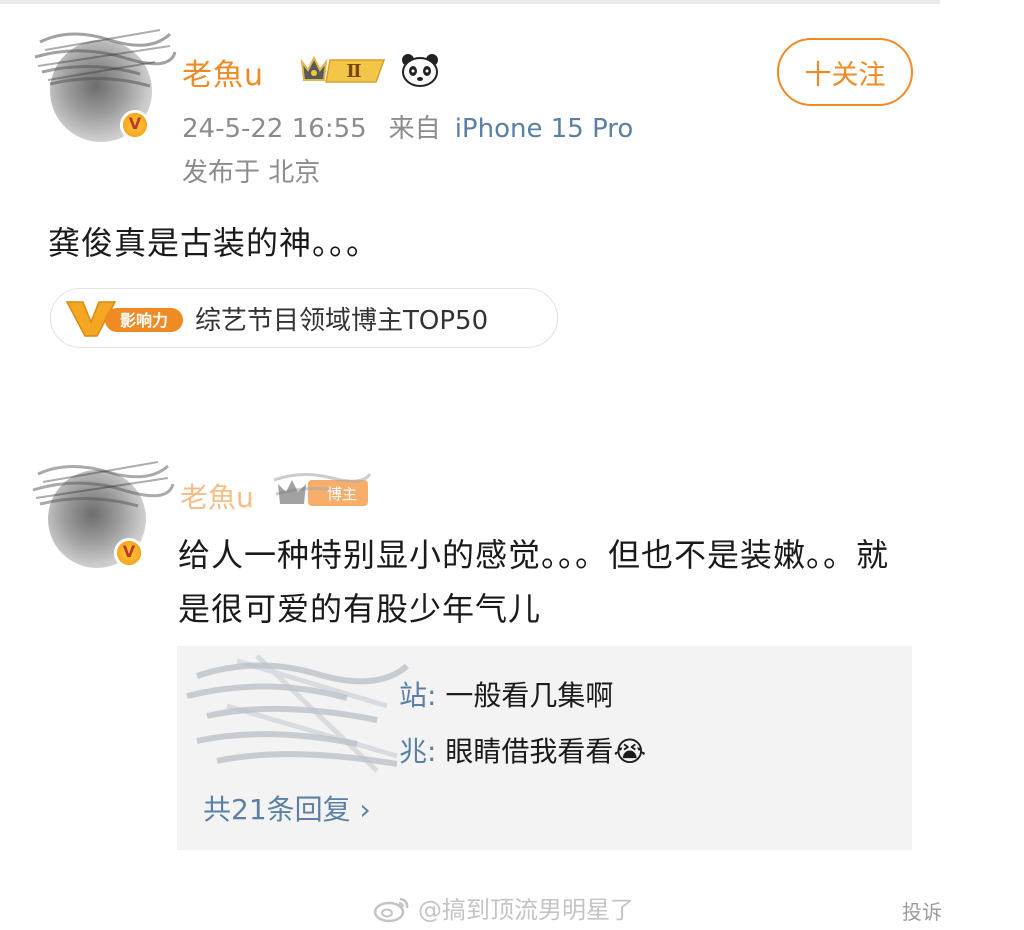 This screenshot has height=930, width=1024. Describe the element at coordinates (534, 582) in the screenshot. I see `comment-body-text: 给人一种特别显小的感觉。。。但也不是装嫩。。就是很可爱的有股少年气儿` at that location.